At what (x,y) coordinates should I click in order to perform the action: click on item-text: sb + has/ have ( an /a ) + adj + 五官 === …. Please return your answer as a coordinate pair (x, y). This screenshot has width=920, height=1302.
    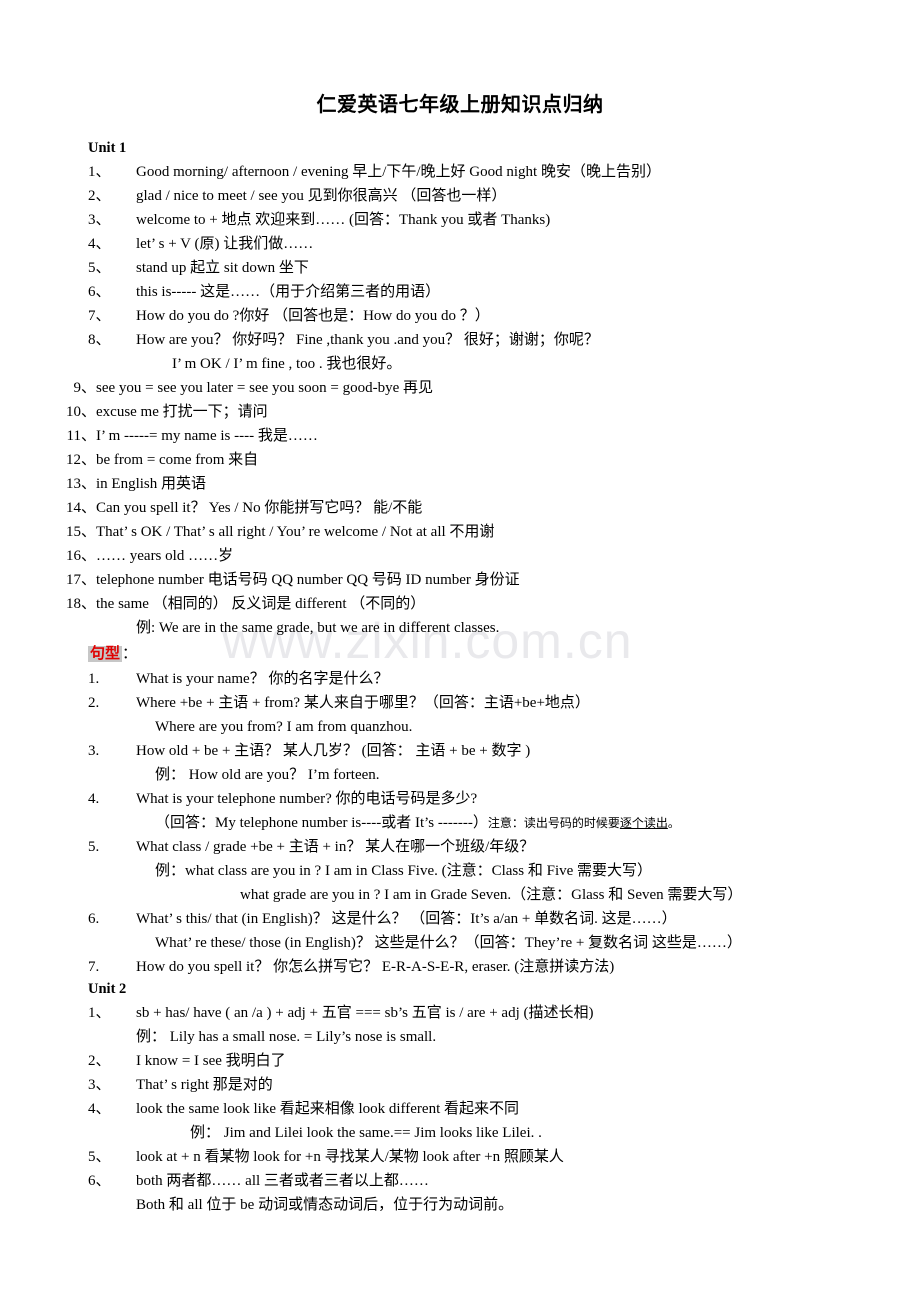
    Looking at the image, I should click on (365, 1013).